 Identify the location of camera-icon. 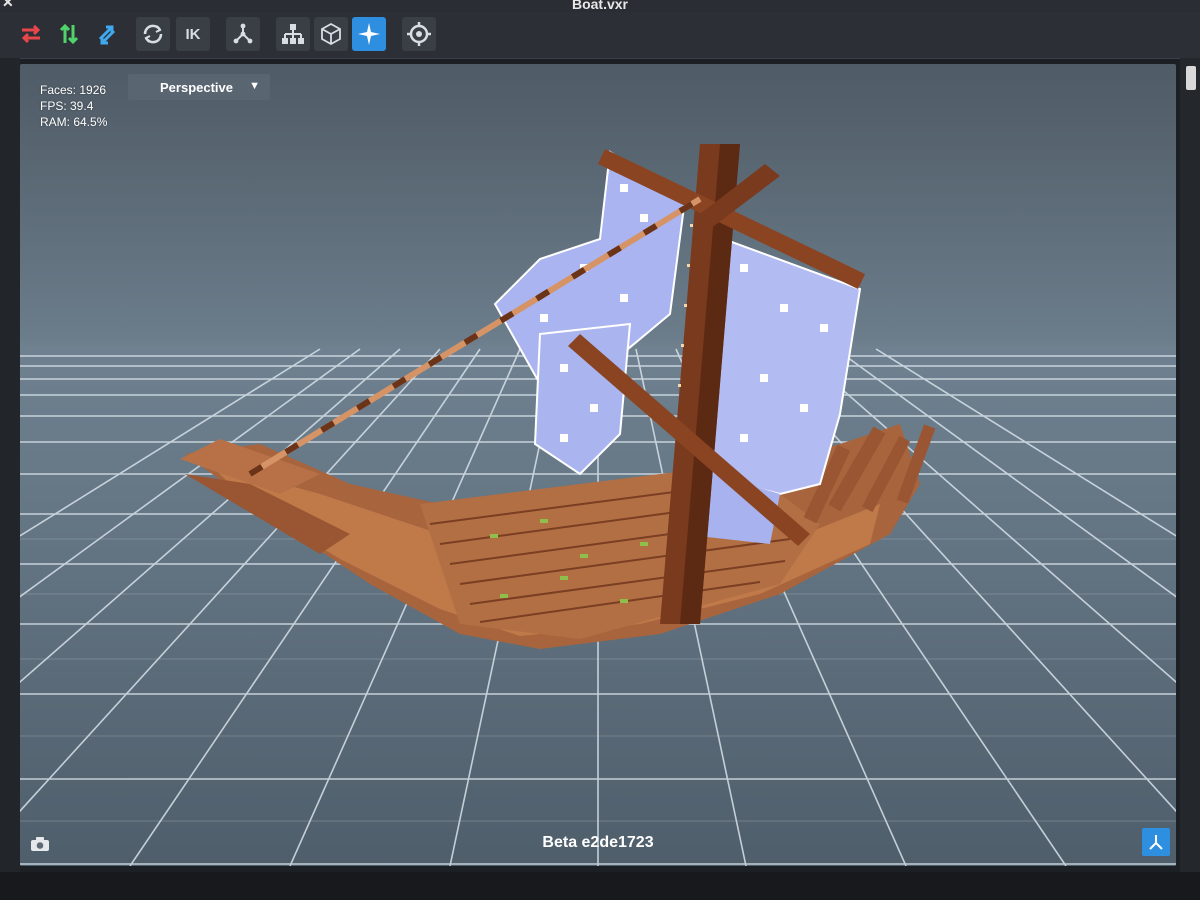
(40, 844).